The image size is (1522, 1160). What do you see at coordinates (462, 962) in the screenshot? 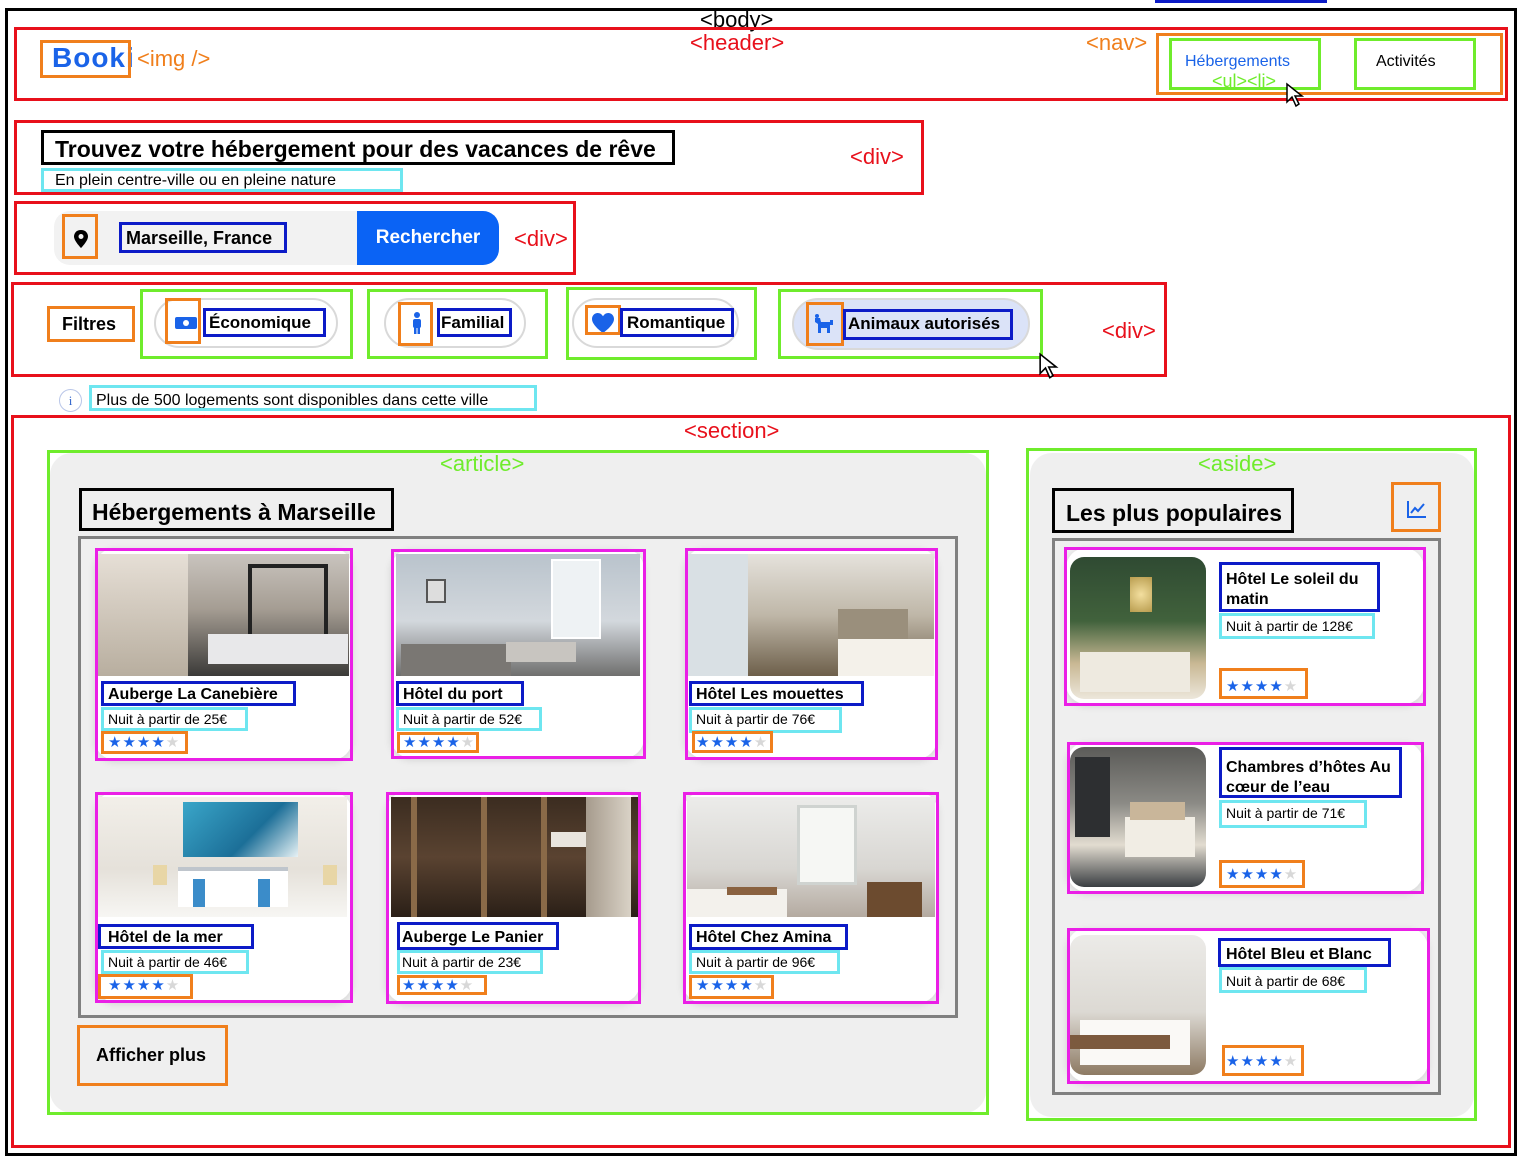
I see `hotel-price: Nuit à partir de 23€` at bounding box center [462, 962].